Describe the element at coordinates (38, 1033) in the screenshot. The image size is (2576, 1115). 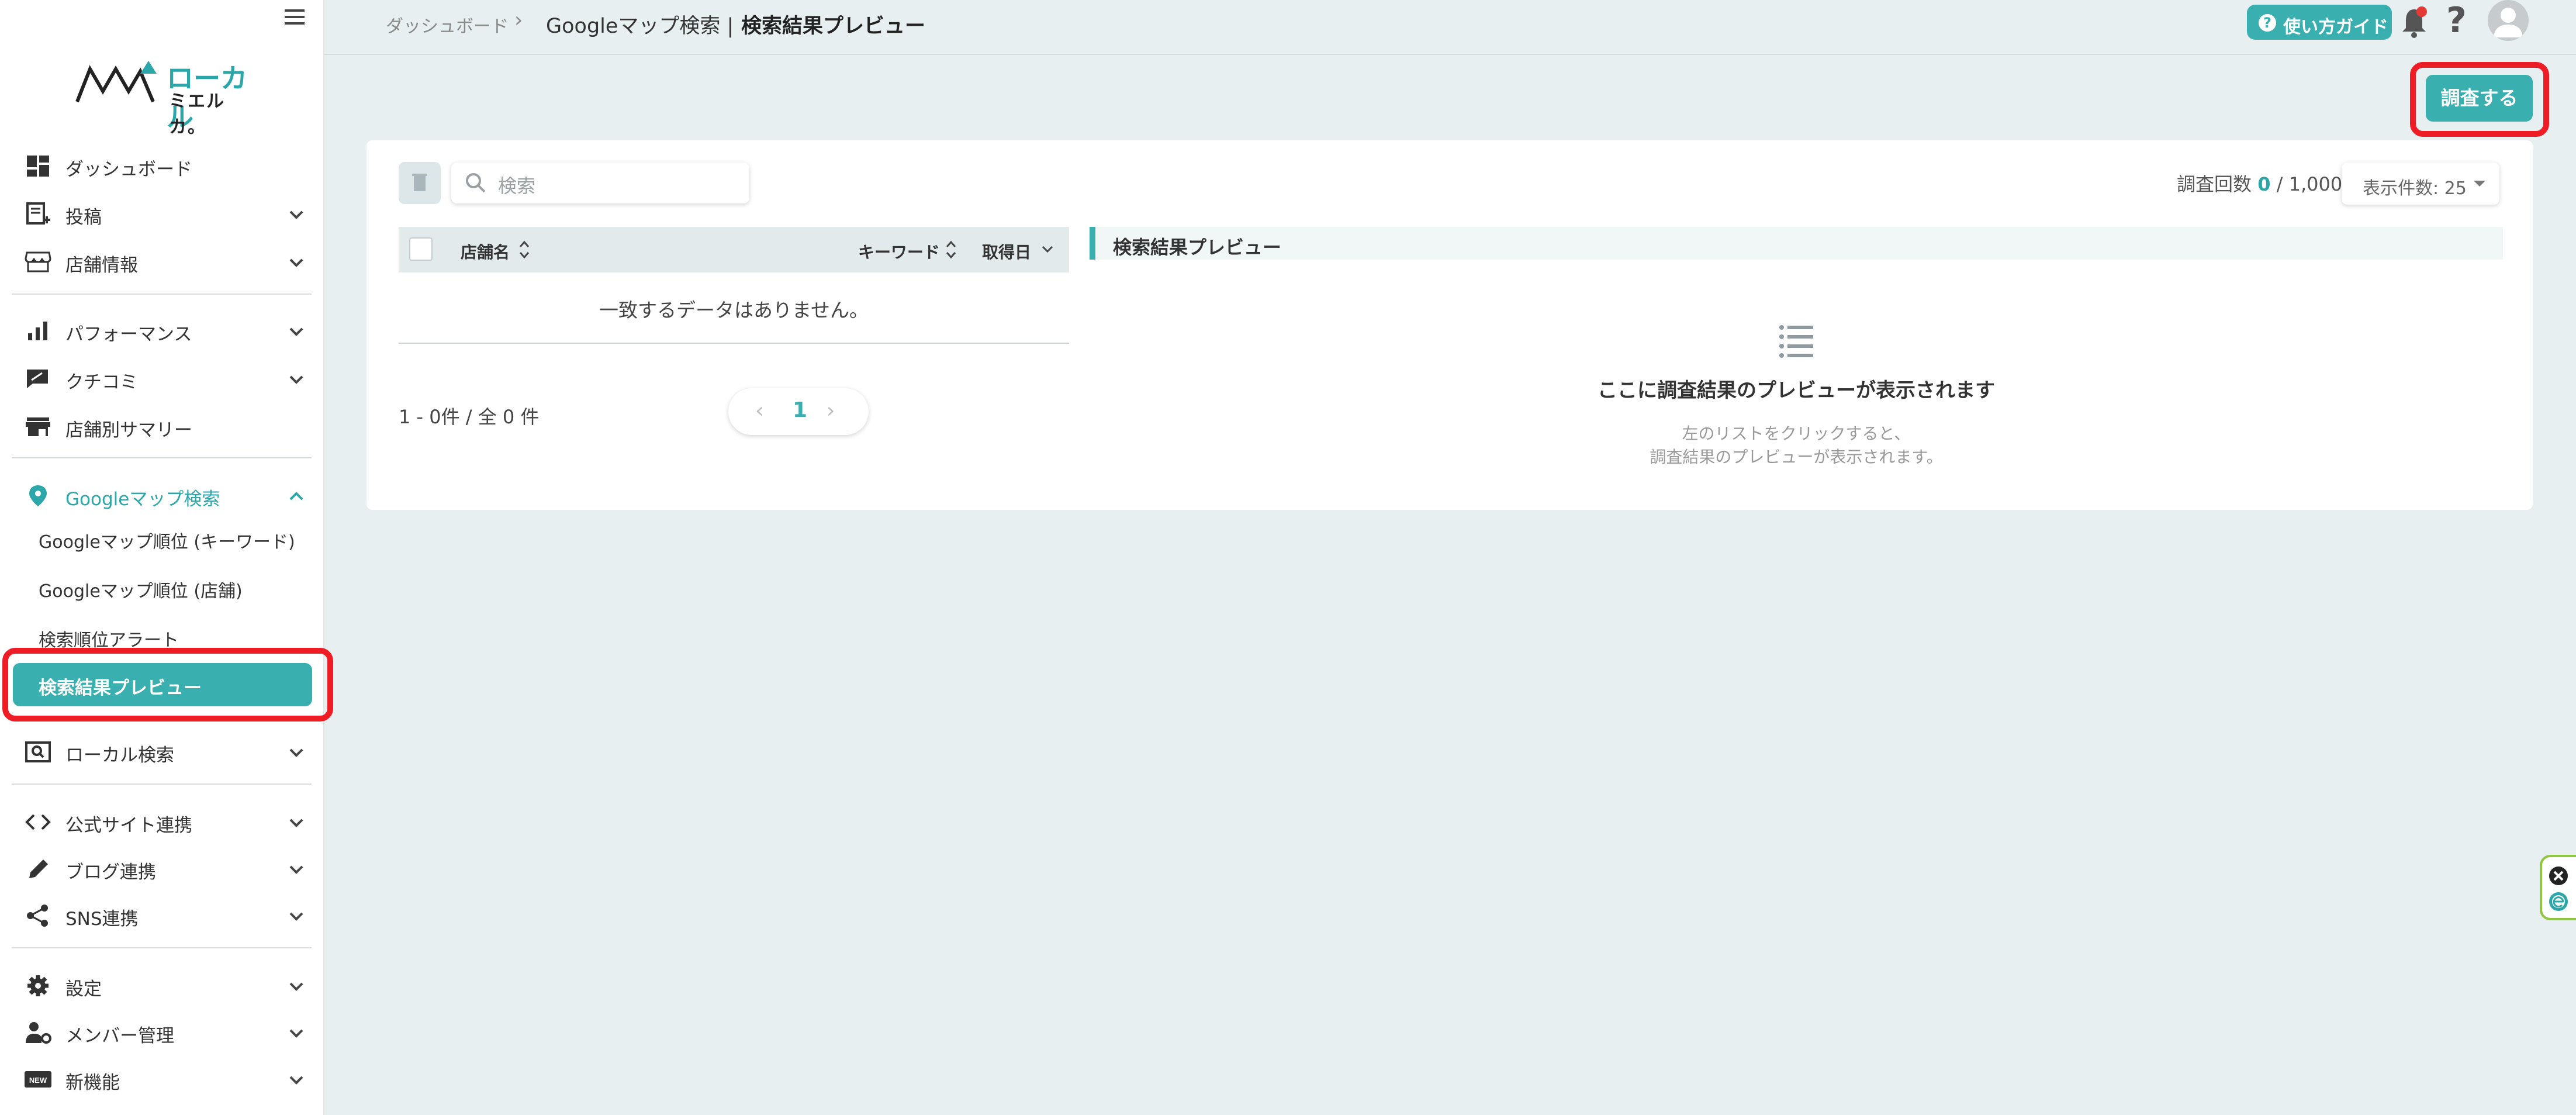
I see `user-settings-icon` at that location.